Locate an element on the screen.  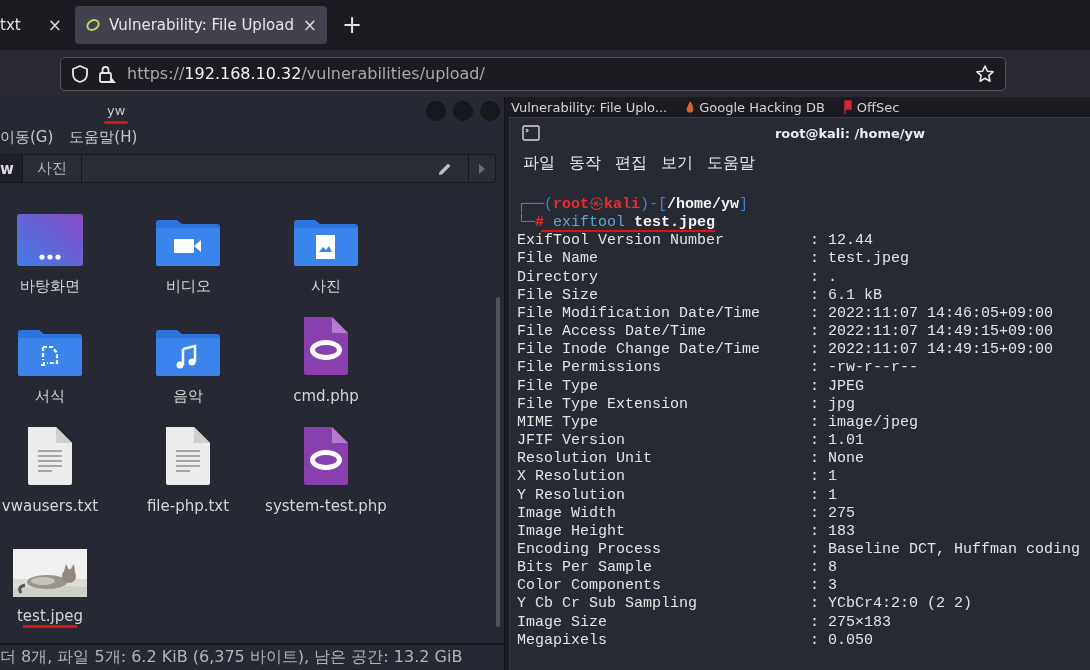
picture-folder-icon is located at coordinates (326, 242).